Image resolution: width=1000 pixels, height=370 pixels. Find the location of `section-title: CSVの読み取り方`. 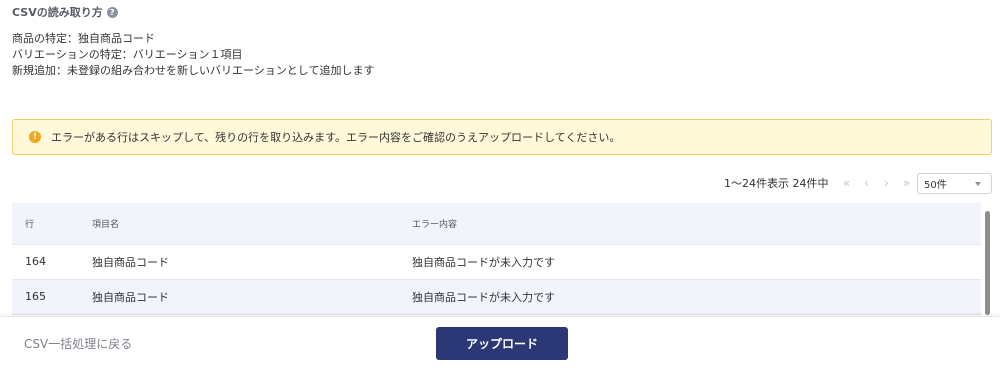

section-title: CSVの読み取り方 is located at coordinates (57, 12).